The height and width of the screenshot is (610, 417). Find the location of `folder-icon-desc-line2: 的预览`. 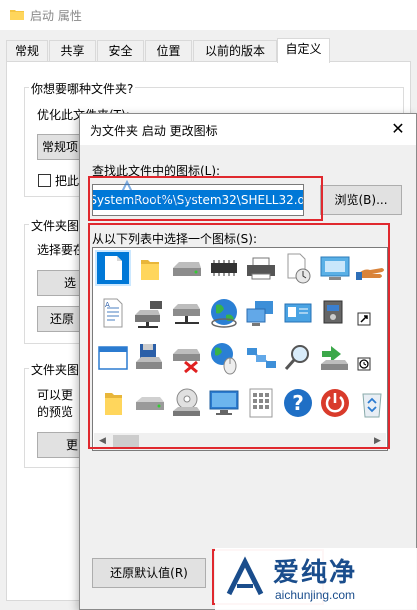

folder-icon-desc-line2: 的预览 is located at coordinates (55, 412).